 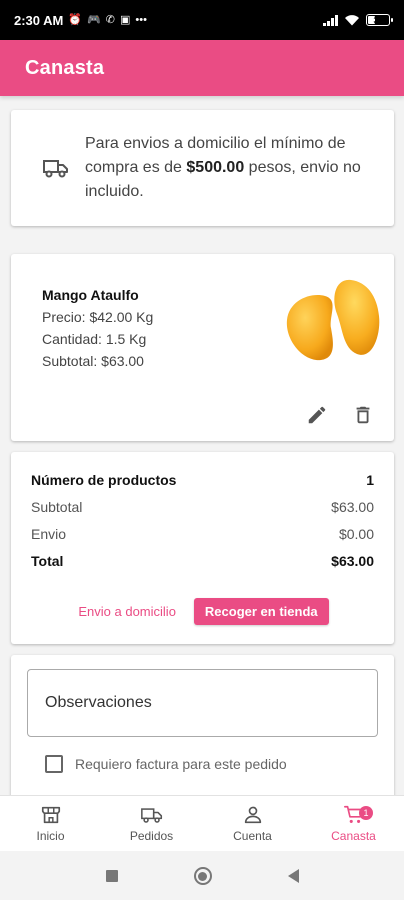 I want to click on nav-item-inicio: Inicio, so click(x=50, y=823).